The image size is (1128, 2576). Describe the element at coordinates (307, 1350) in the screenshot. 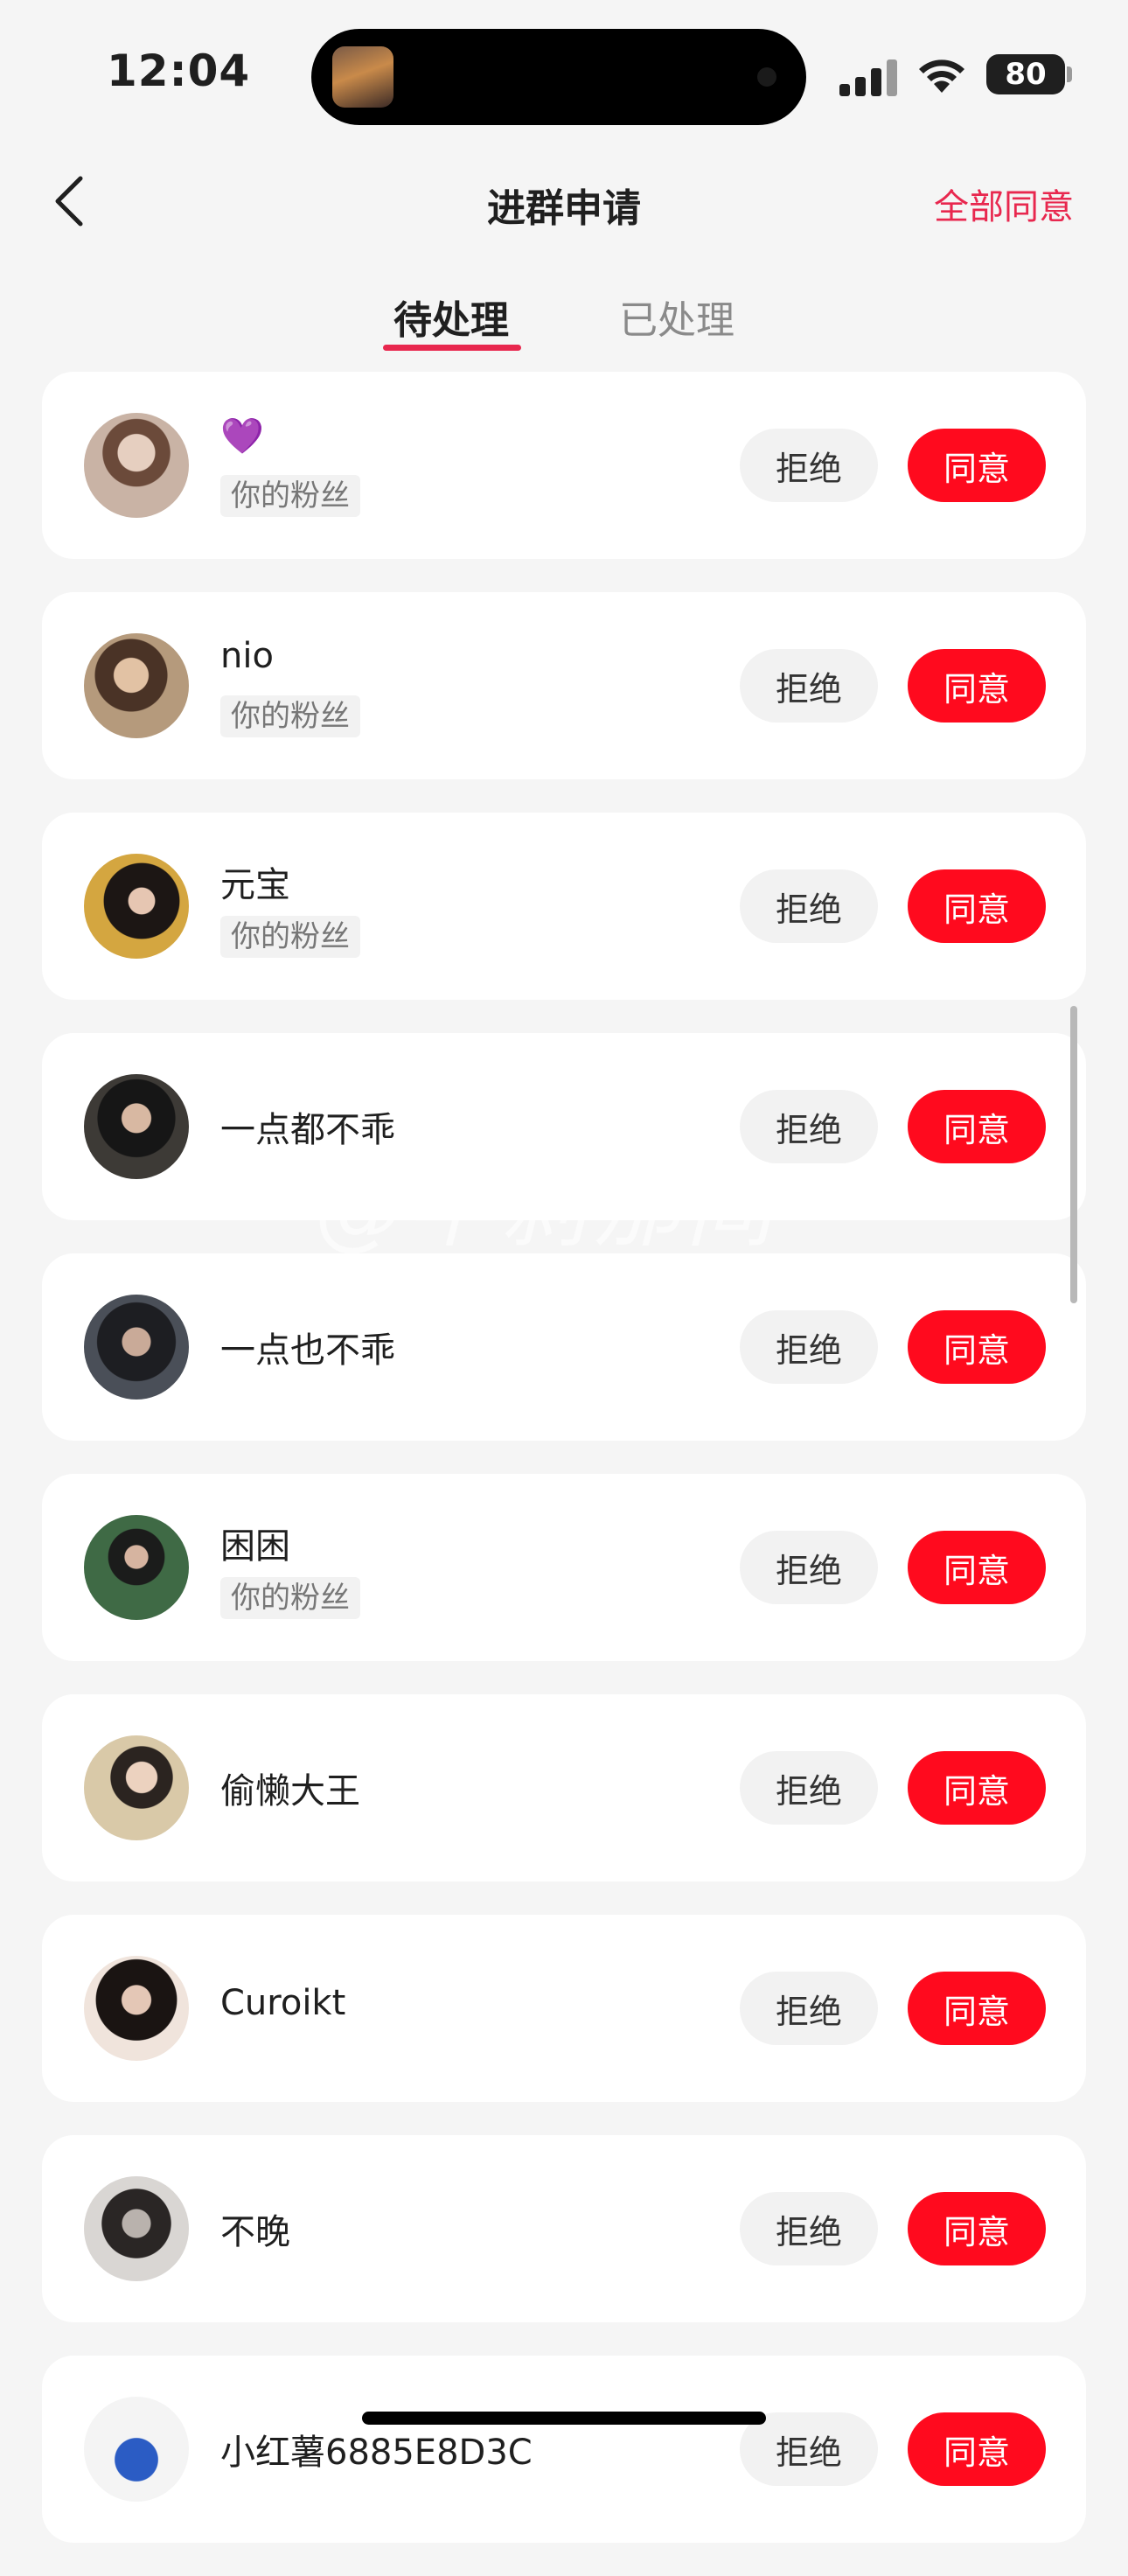

I see `applicant-name: 一点也不乖` at that location.